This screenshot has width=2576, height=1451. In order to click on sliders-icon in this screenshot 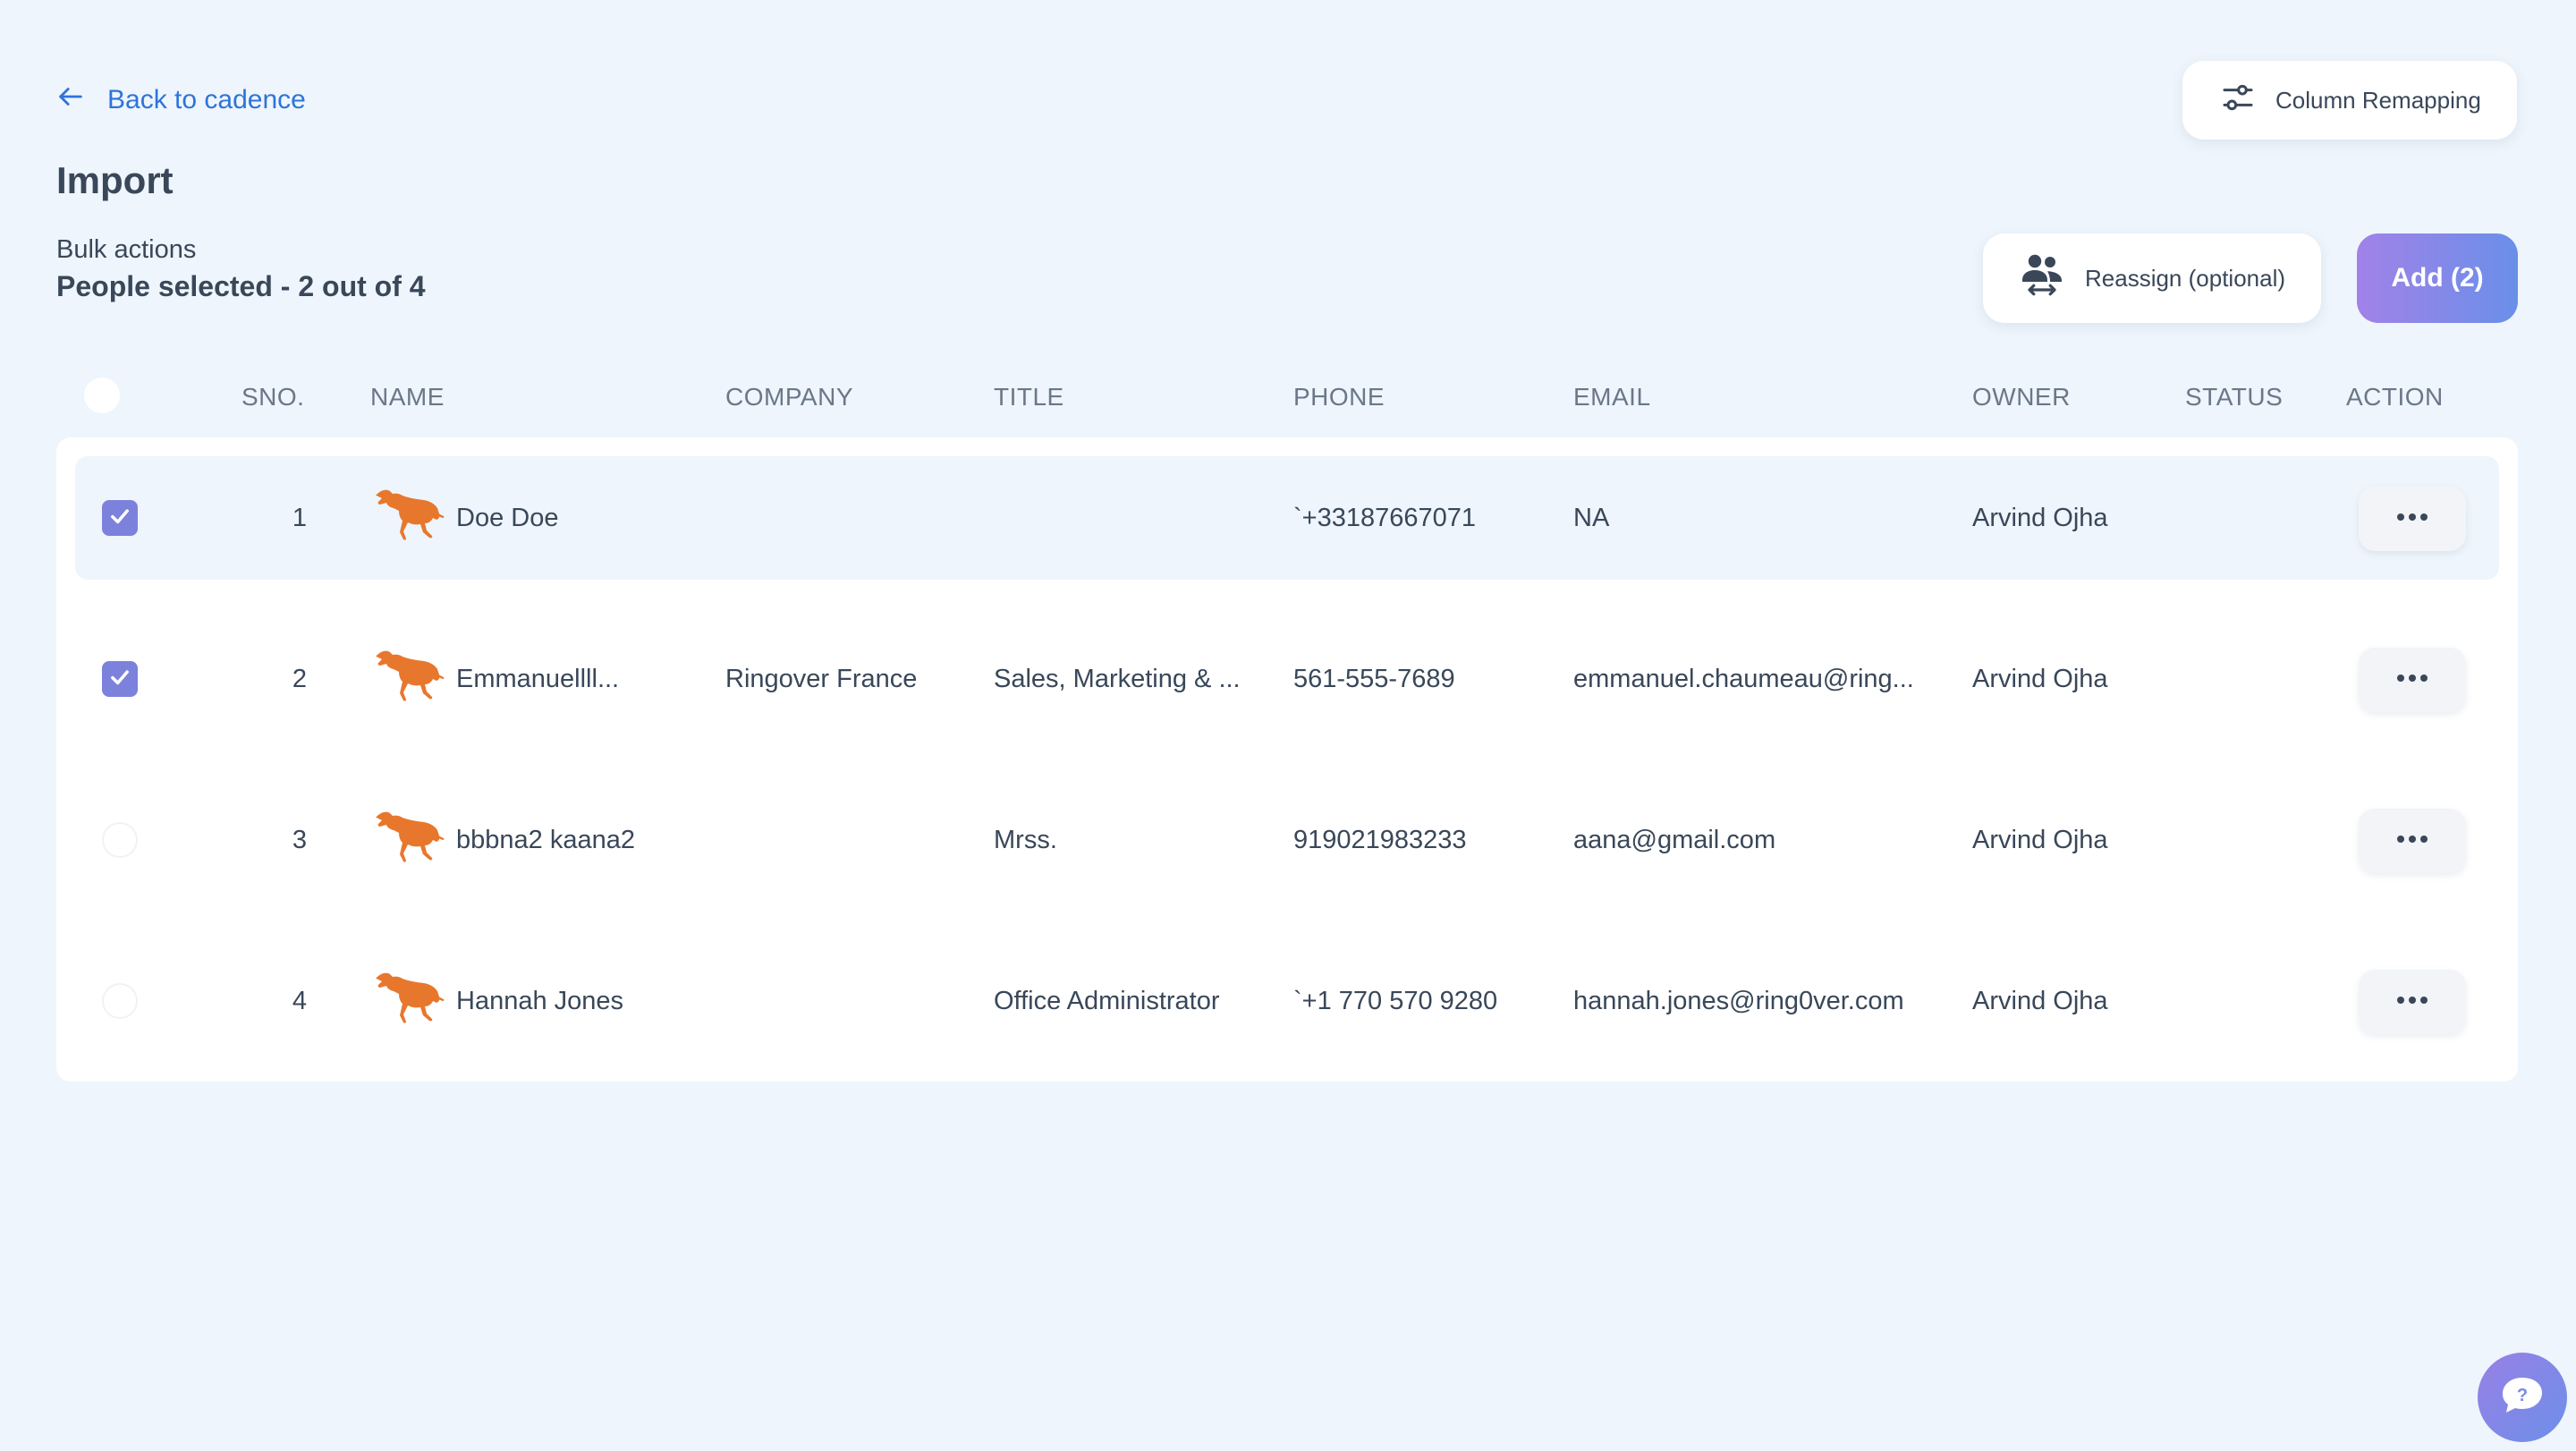, I will do `click(2238, 101)`.